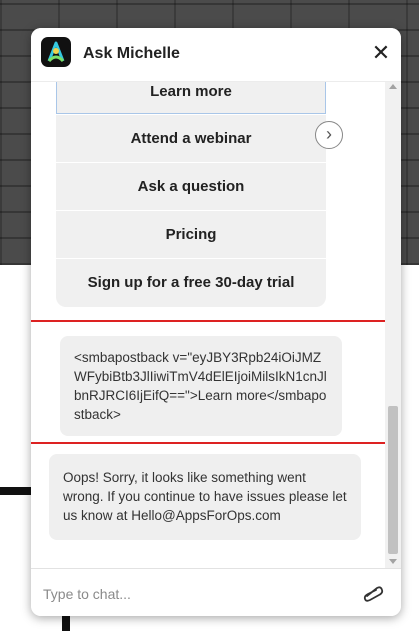 The width and height of the screenshot is (419, 631). What do you see at coordinates (393, 86) in the screenshot?
I see `scroll-up-icon` at bounding box center [393, 86].